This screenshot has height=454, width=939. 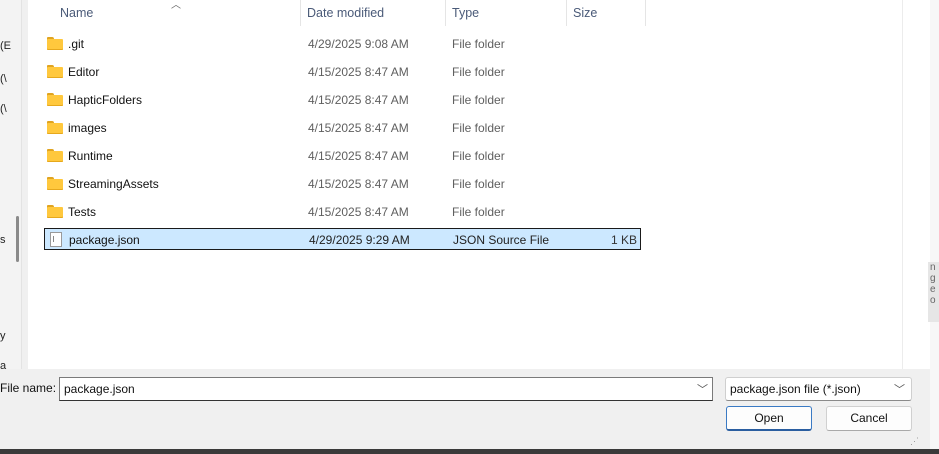 I want to click on file-row: .git 4/29/2025 9:08 AM File folder, so click(x=342, y=44).